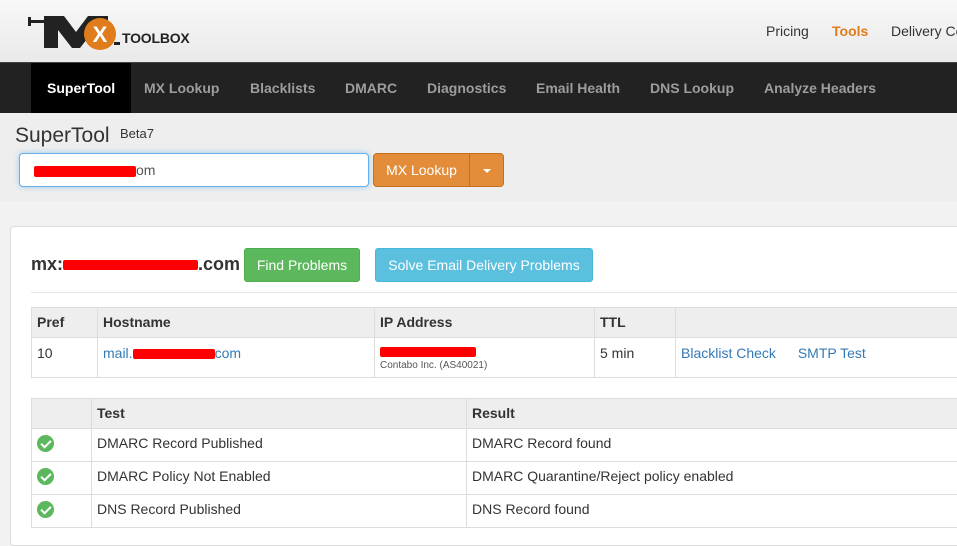  What do you see at coordinates (485, 323) in the screenshot?
I see `column-header-ip-address: IP Address` at bounding box center [485, 323].